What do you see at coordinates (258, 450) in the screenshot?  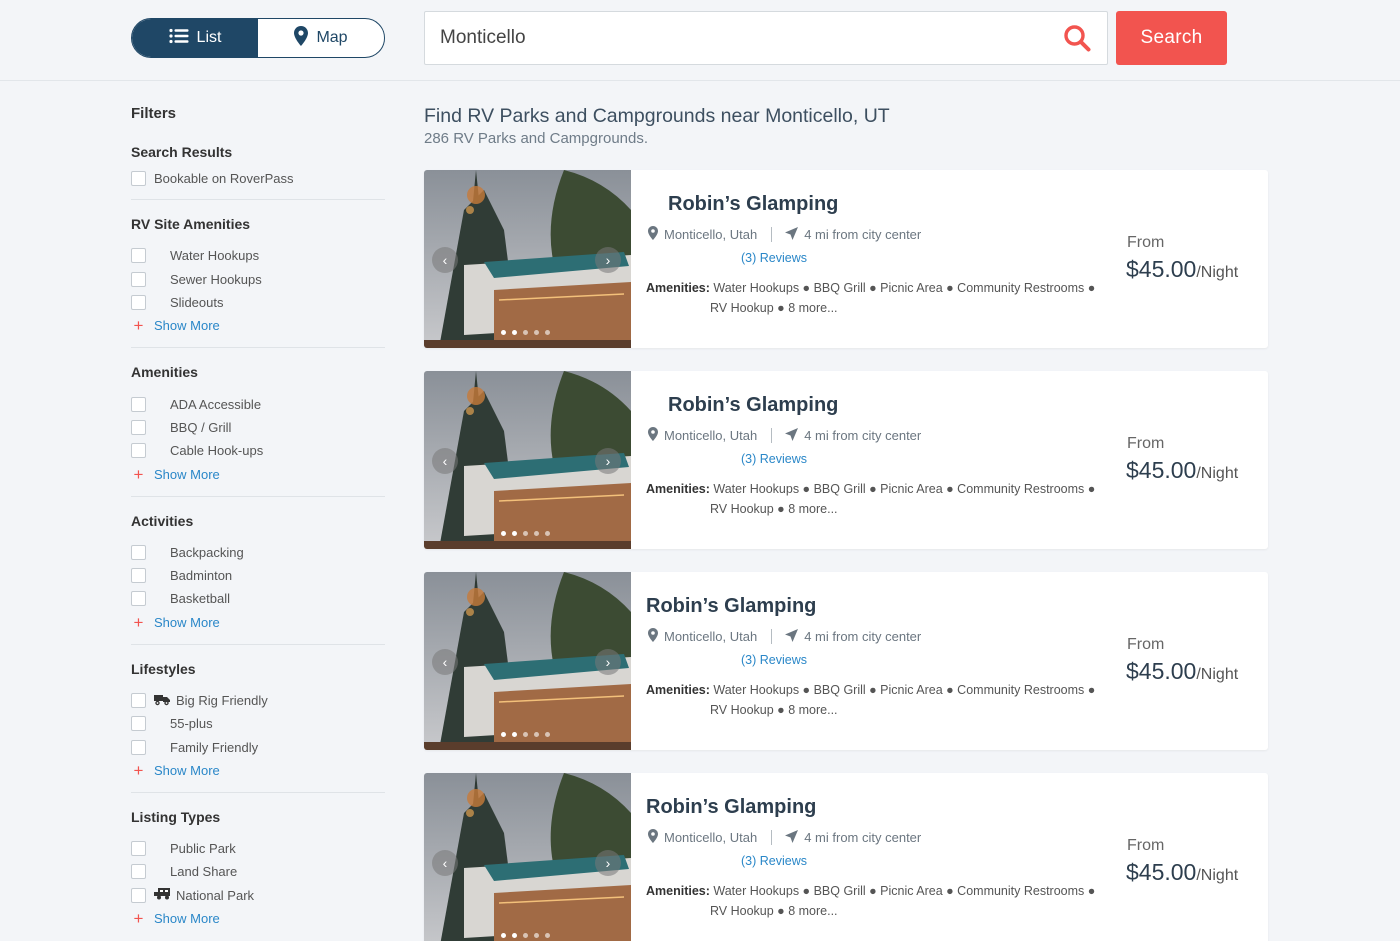 I see `filter-option: Cable Hook-ups` at bounding box center [258, 450].